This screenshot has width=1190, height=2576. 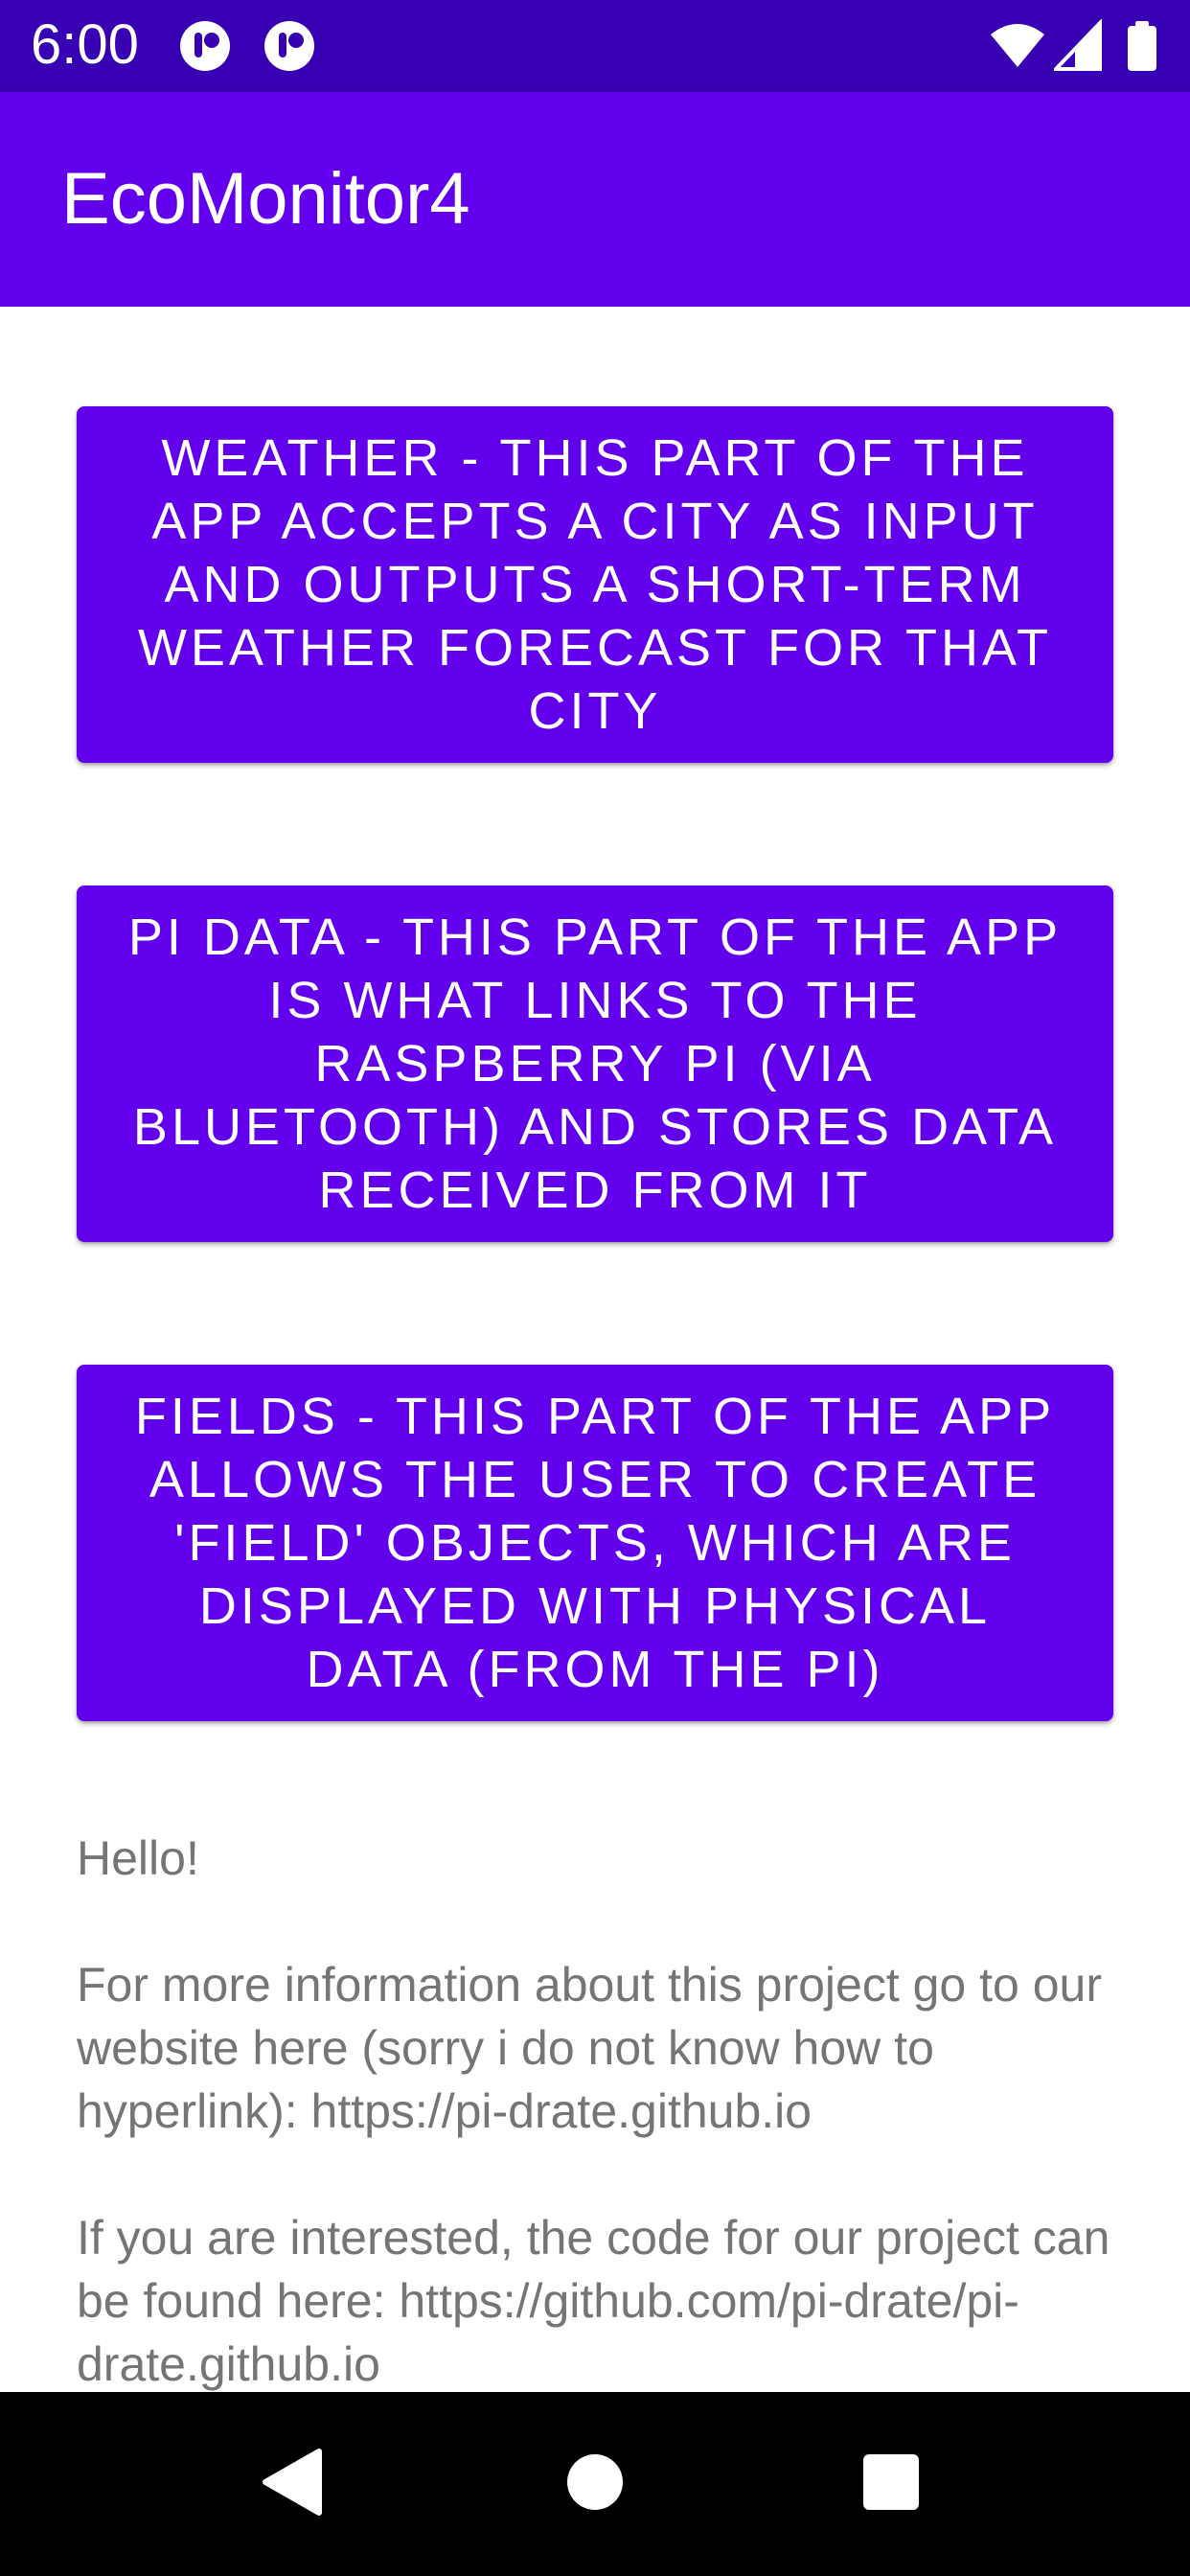 I want to click on wifi-icon, so click(x=1017, y=46).